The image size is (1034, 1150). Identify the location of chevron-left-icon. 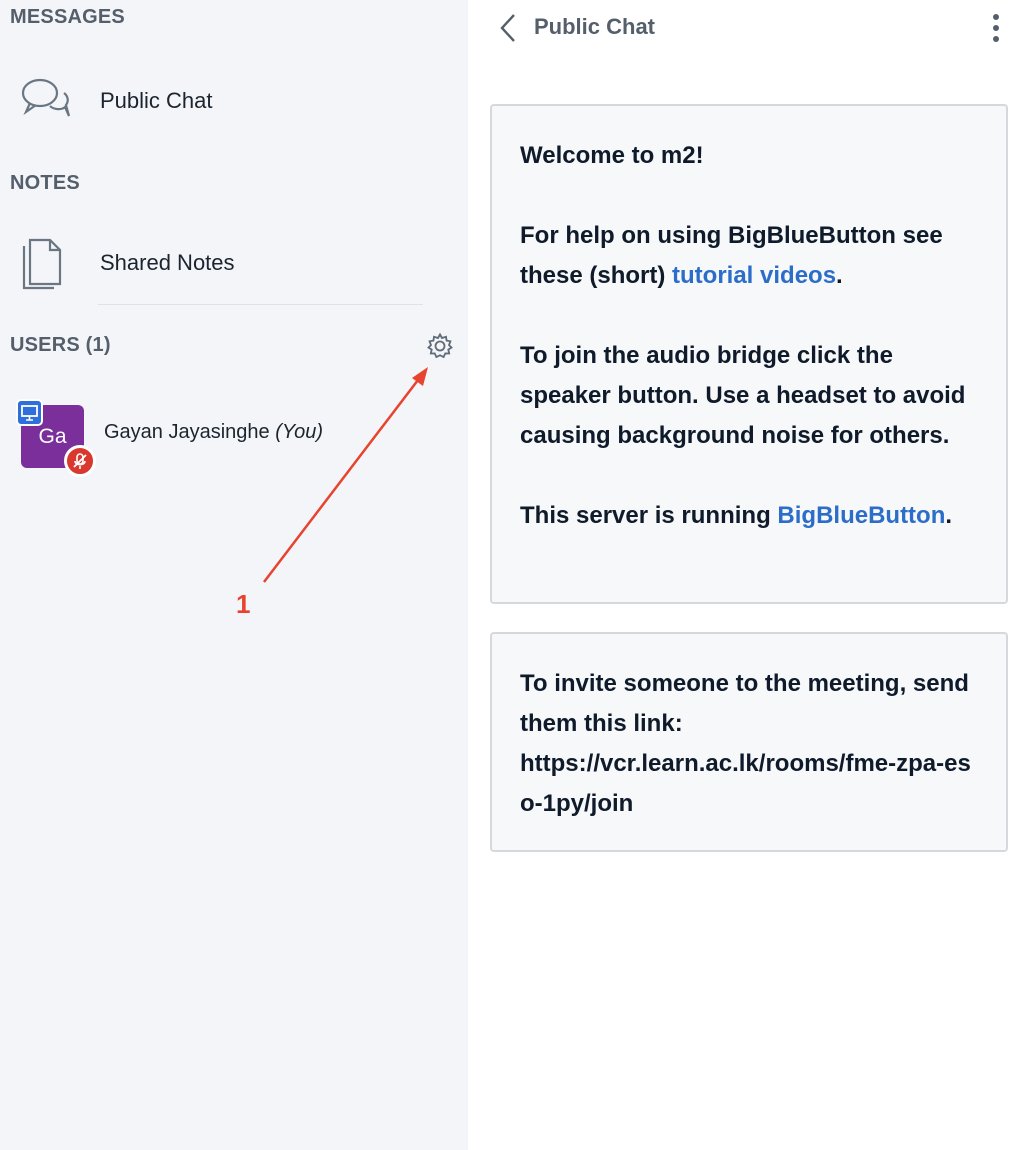
(509, 31).